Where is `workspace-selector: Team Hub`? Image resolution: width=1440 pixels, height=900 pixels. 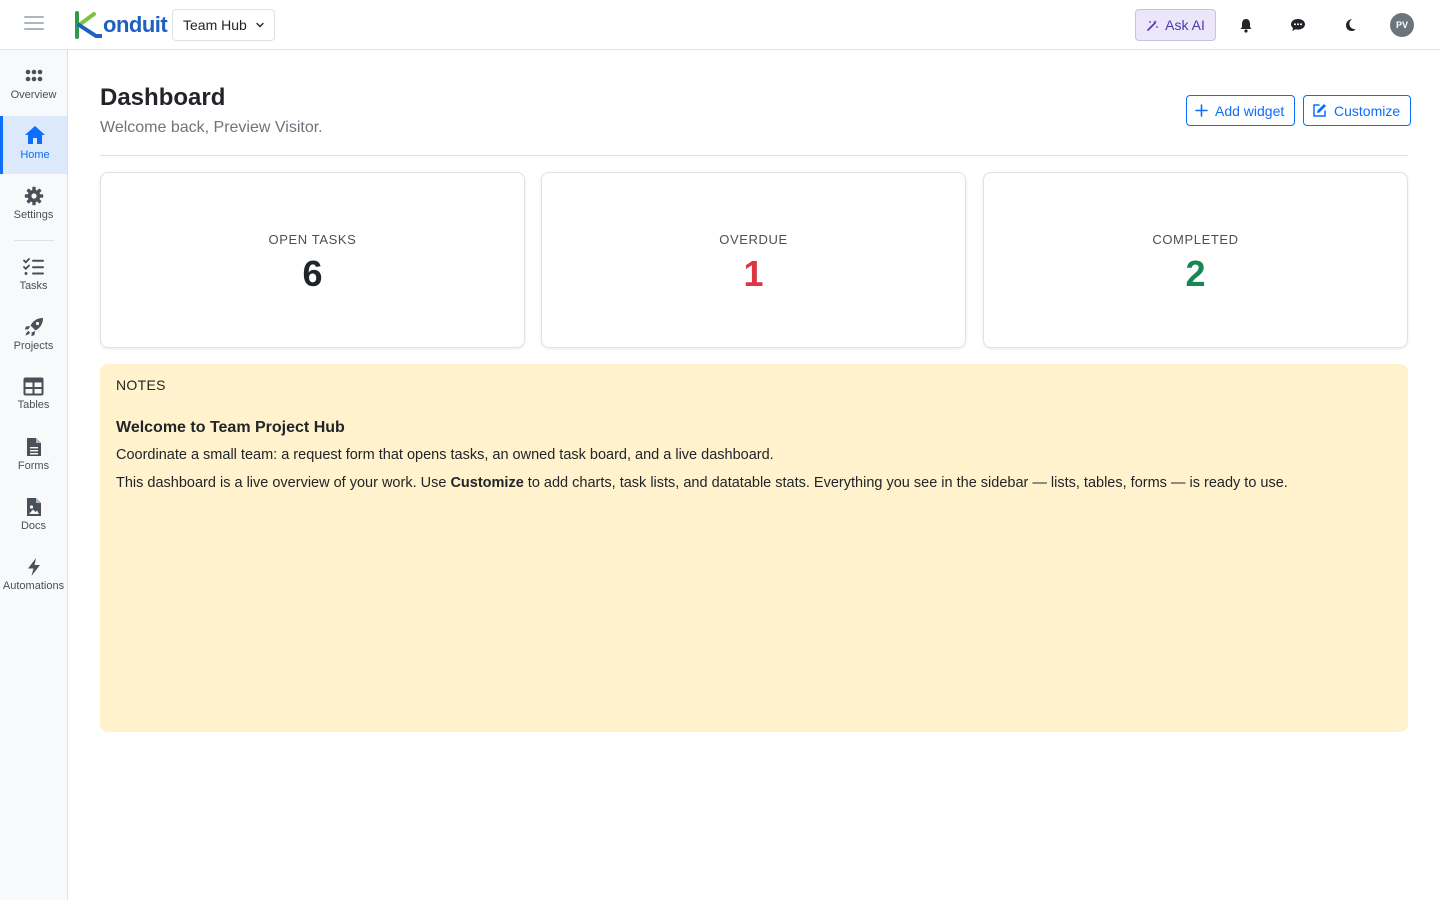 workspace-selector: Team Hub is located at coordinates (223, 25).